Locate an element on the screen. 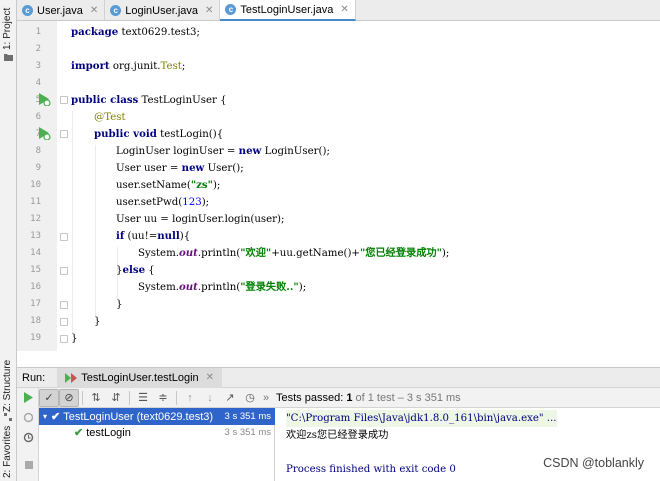 The height and width of the screenshot is (481, 660). rerun-failed-icon is located at coordinates (28, 417).